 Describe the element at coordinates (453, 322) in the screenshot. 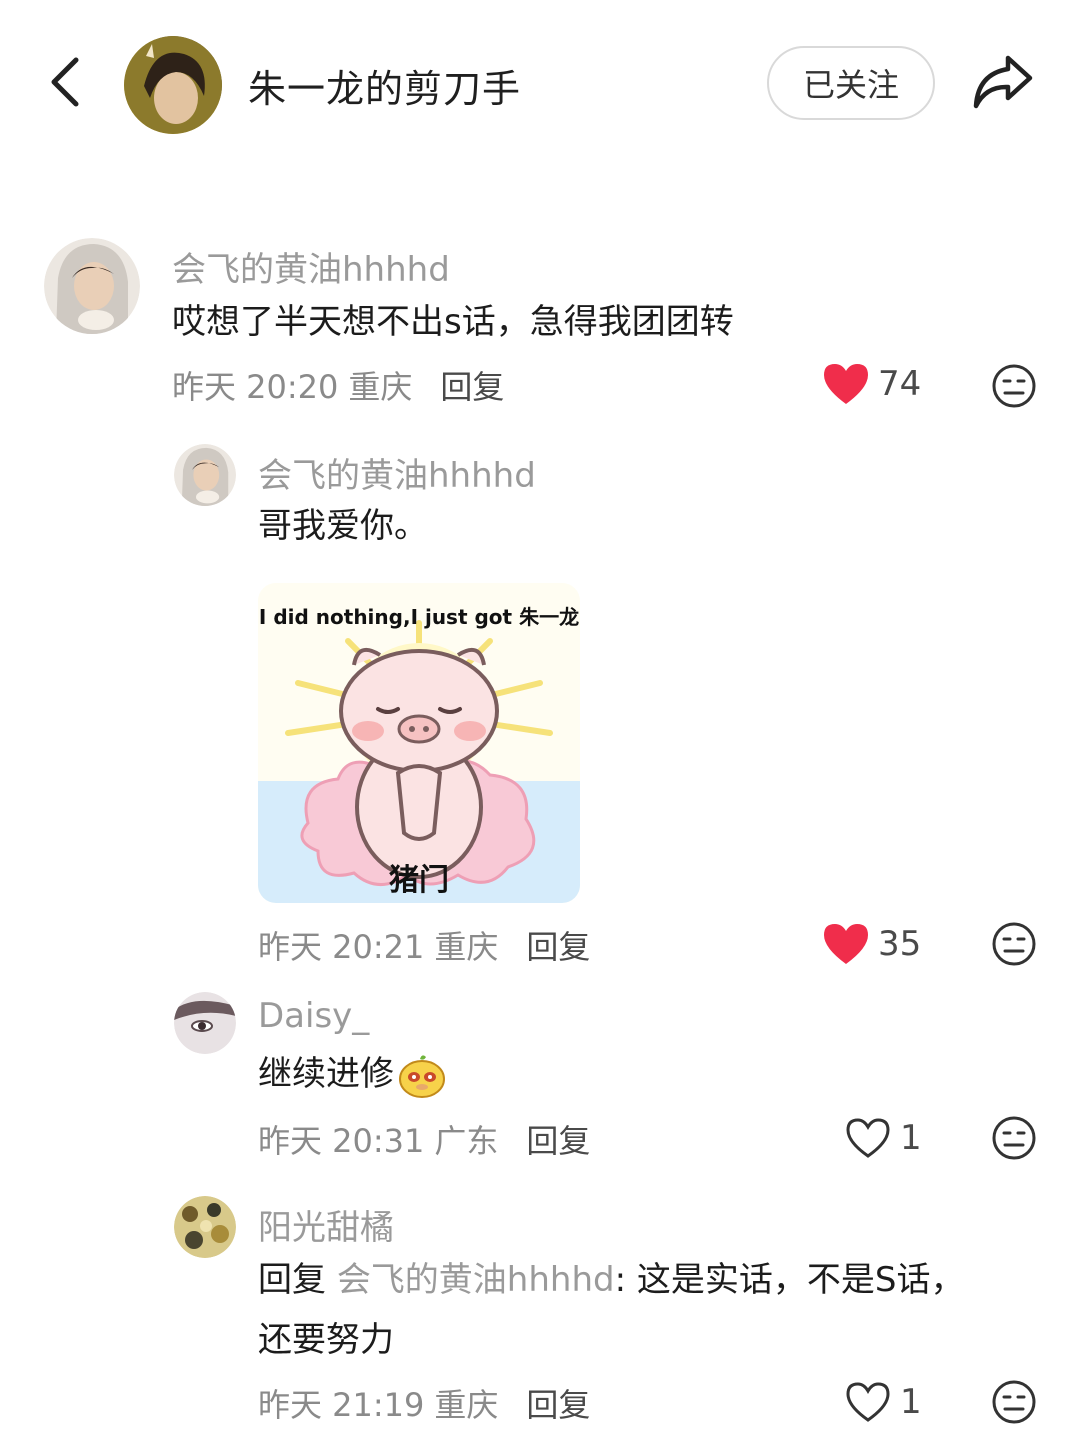

I see `comment-text: 哎想了半天想不出s话，急得我团团转` at that location.